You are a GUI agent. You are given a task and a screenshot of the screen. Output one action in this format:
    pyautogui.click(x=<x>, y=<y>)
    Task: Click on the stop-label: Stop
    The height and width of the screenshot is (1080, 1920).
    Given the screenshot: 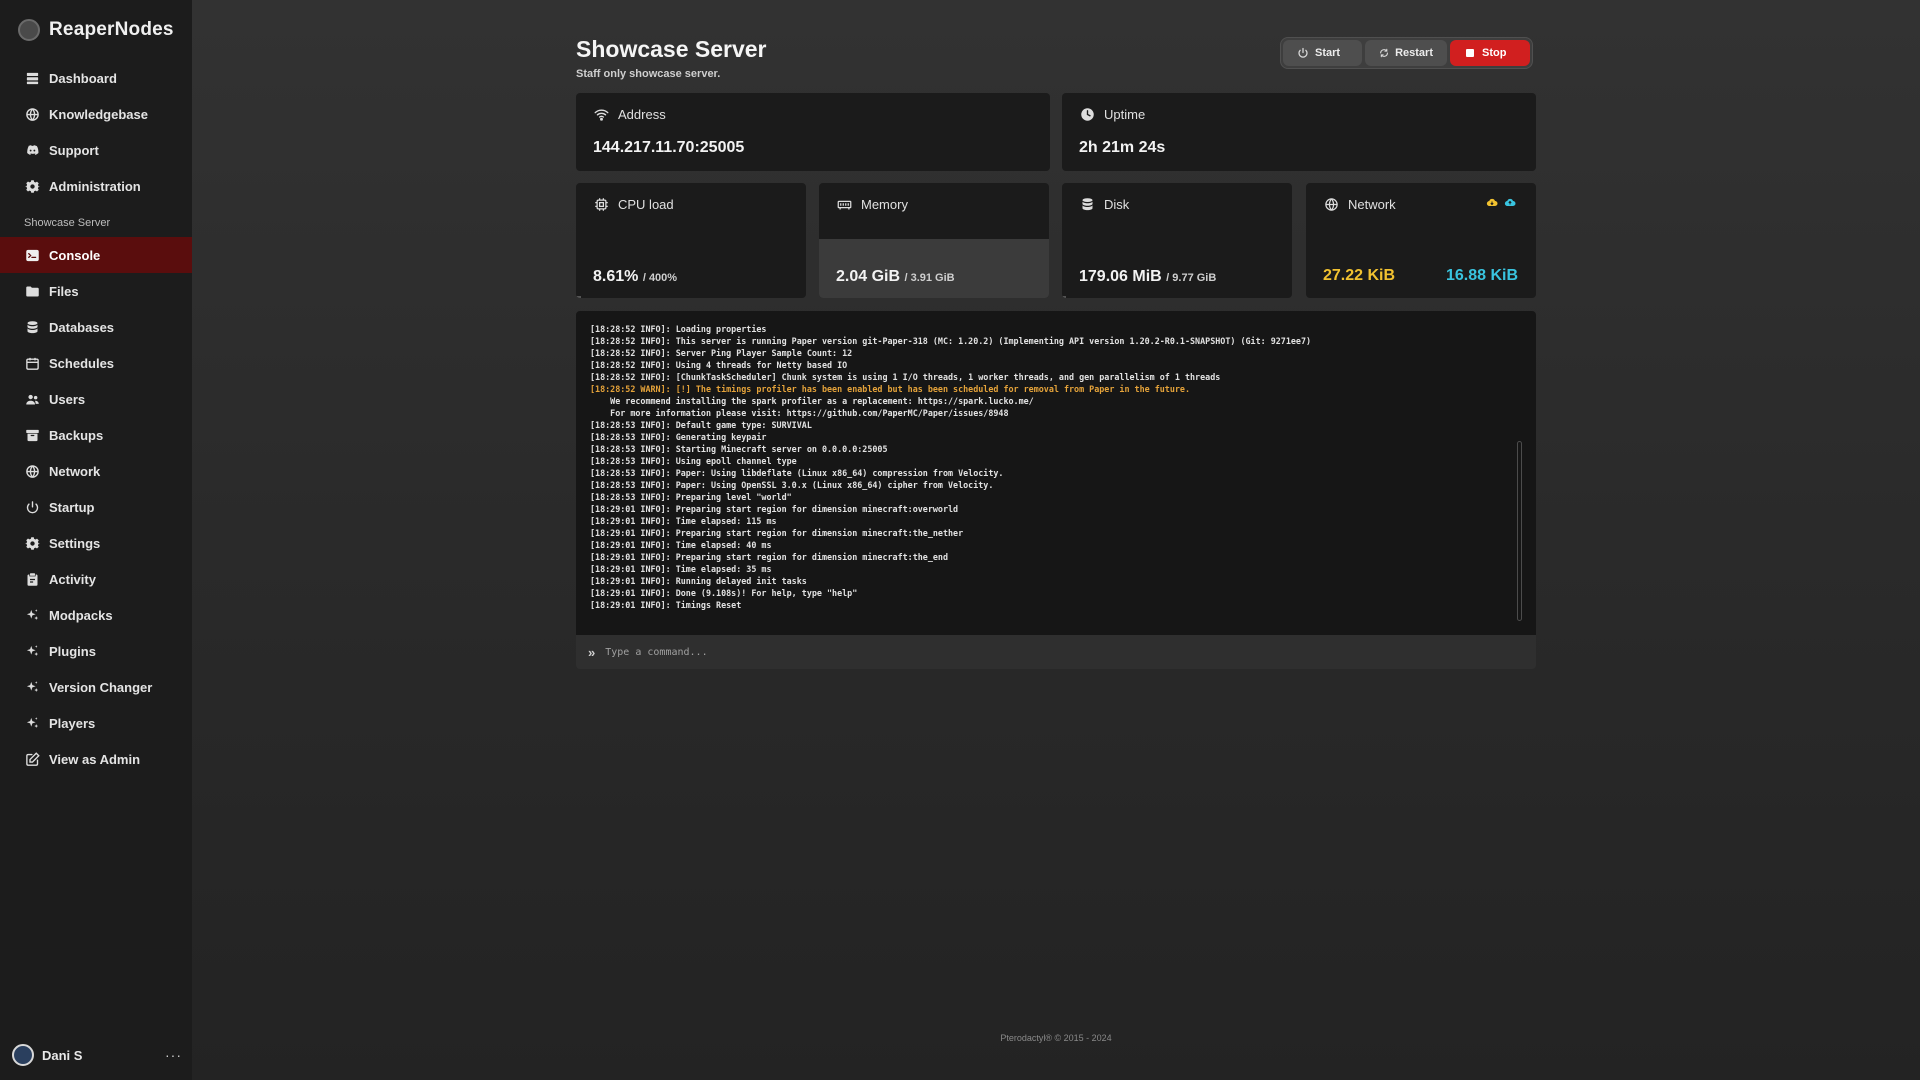 What is the action you would take?
    pyautogui.click(x=1494, y=53)
    